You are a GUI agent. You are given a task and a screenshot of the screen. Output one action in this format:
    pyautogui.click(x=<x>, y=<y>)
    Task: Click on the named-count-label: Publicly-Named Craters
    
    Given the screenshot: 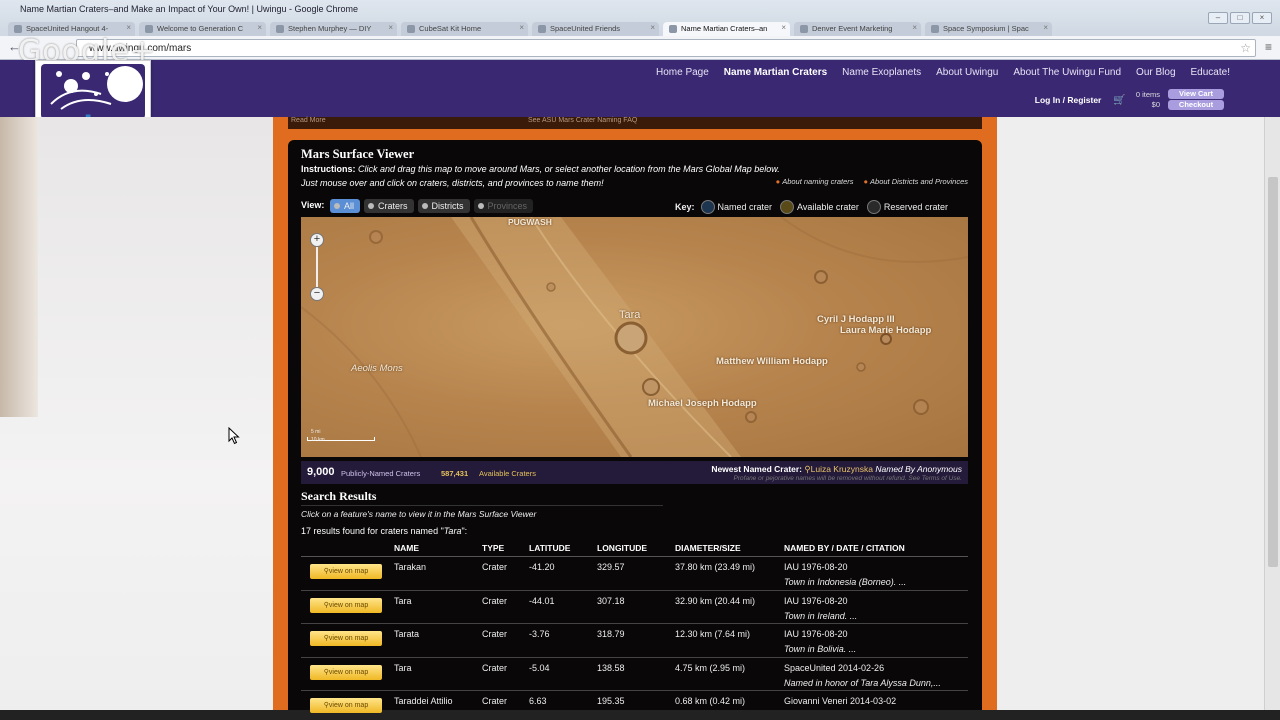 What is the action you would take?
    pyautogui.click(x=381, y=473)
    